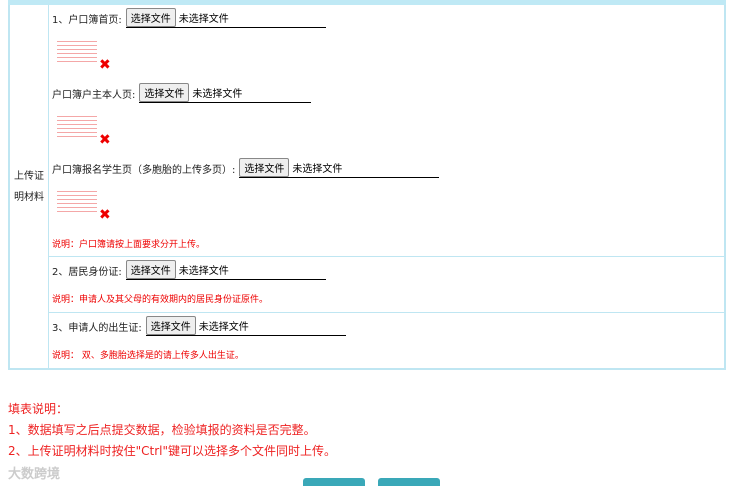 This screenshot has height=486, width=740. Describe the element at coordinates (409, 482) in the screenshot. I see `secondary-button` at that location.